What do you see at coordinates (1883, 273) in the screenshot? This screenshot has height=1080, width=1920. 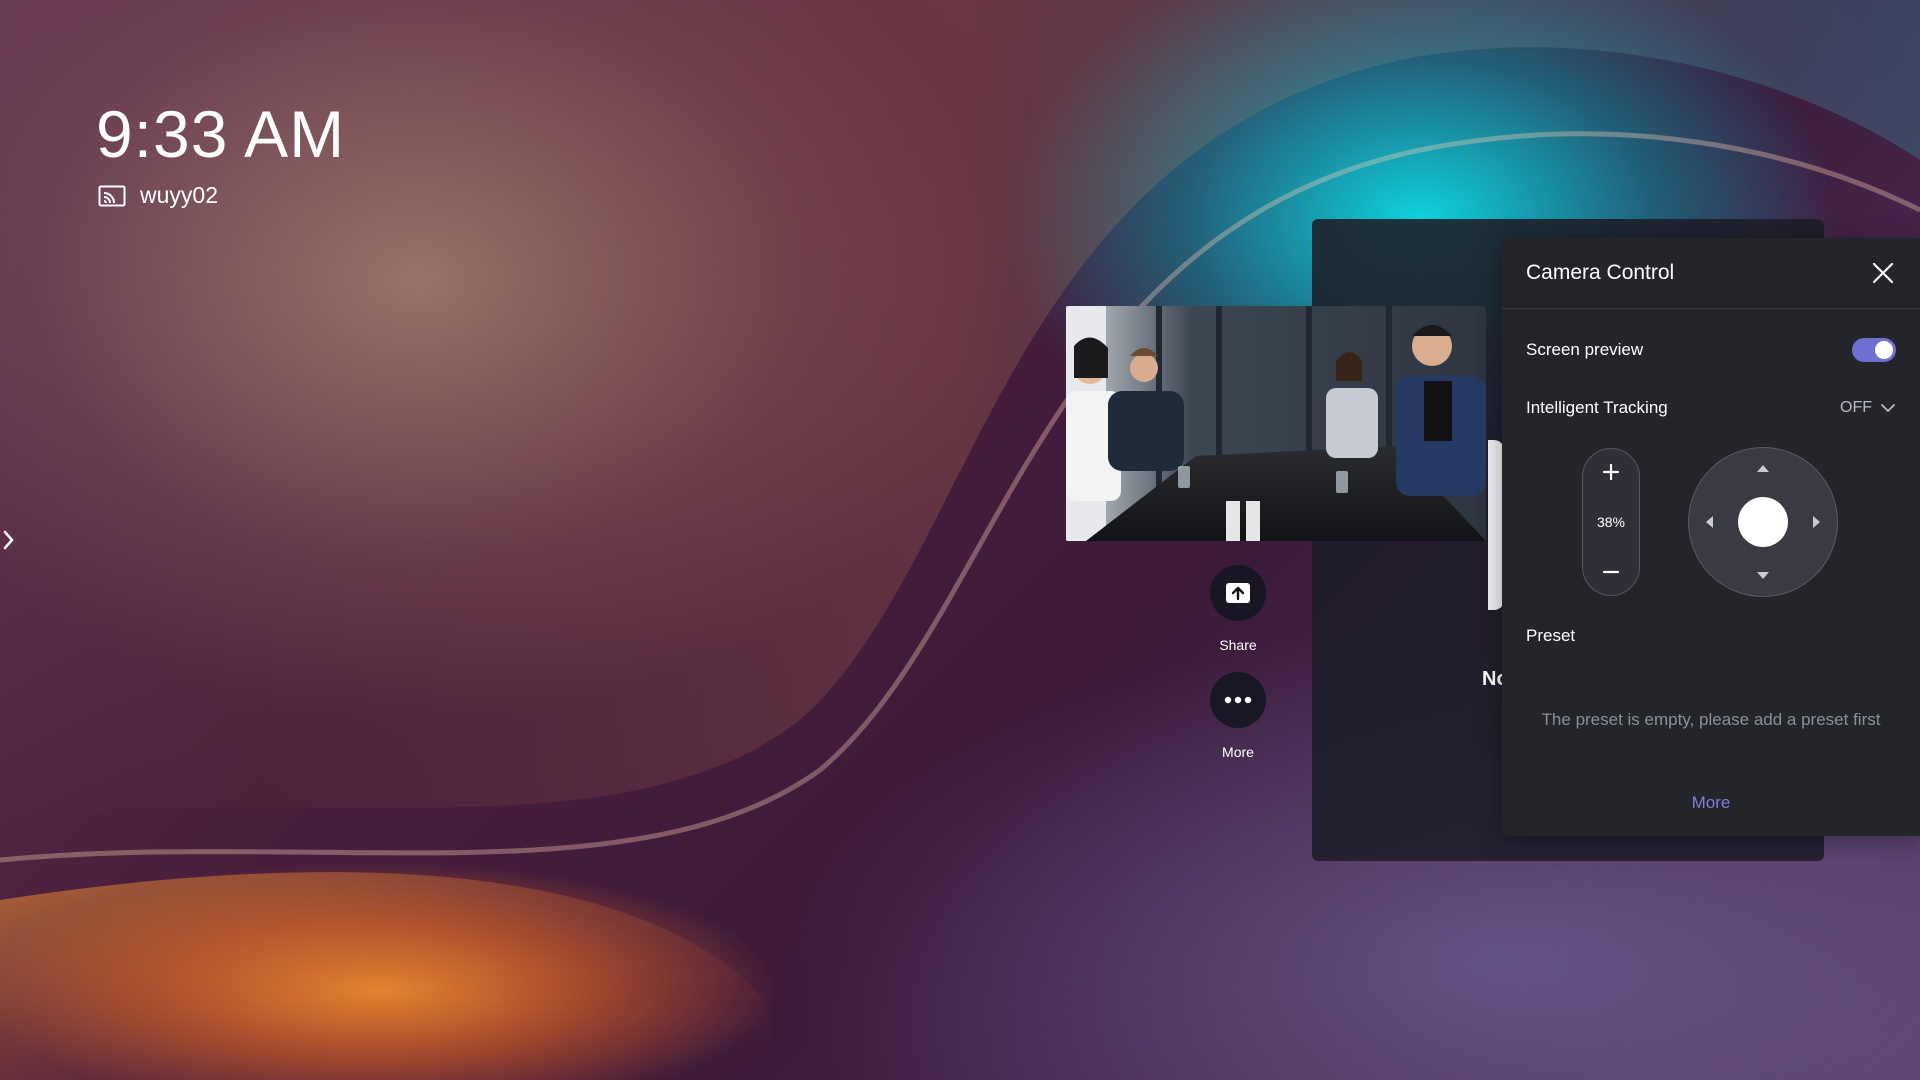 I see `close-icon` at bounding box center [1883, 273].